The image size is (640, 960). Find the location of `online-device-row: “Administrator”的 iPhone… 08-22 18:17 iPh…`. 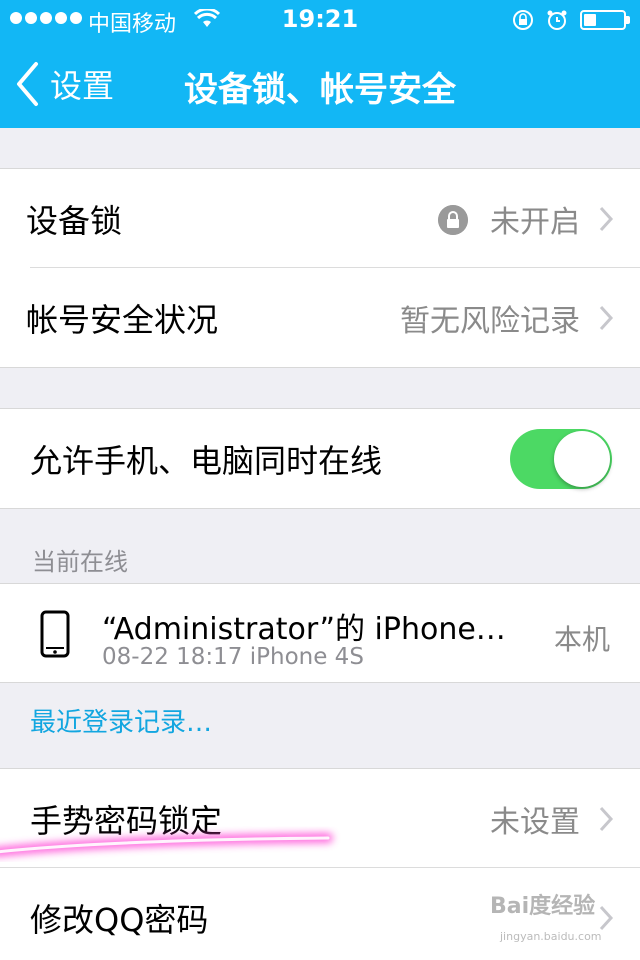

online-device-row: “Administrator”的 iPhone… 08-22 18:17 iPh… is located at coordinates (320, 633).